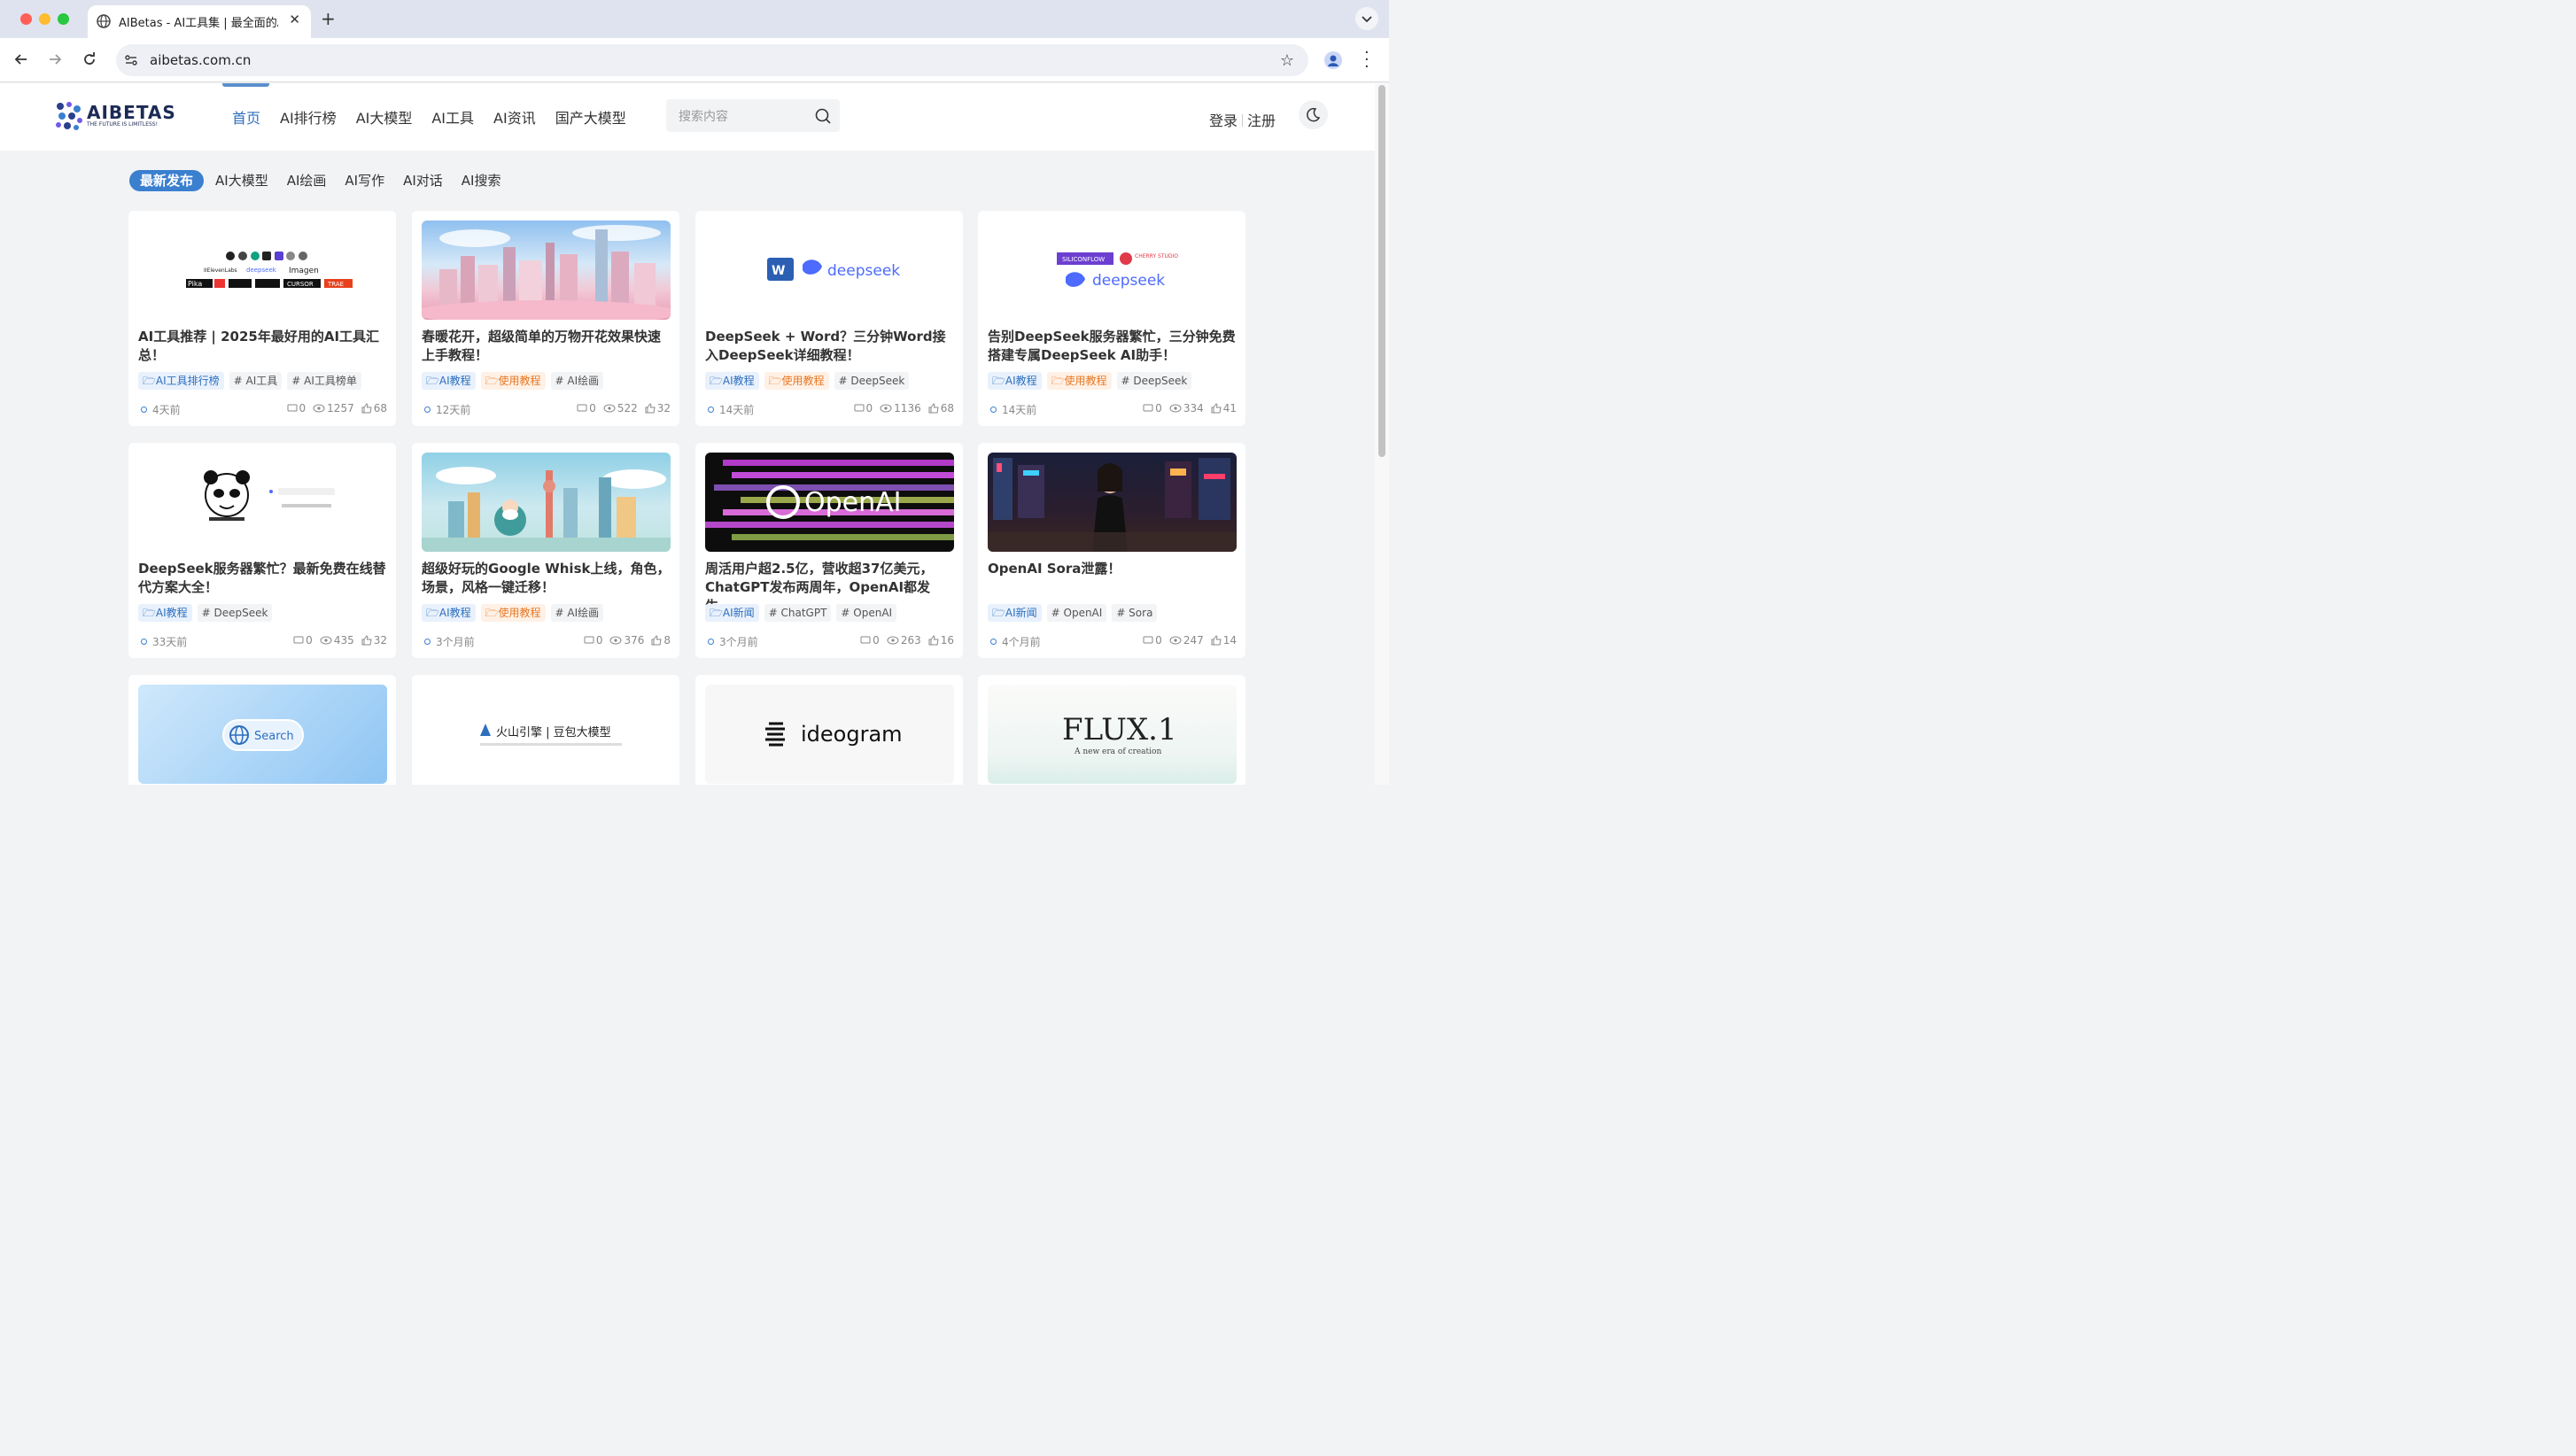 Image resolution: width=2576 pixels, height=1456 pixels. What do you see at coordinates (1112, 346) in the screenshot?
I see `card-title: 告别DeepSeek服务器繁忙，三分钟免费搭建专属DeepSeek AI助手！` at bounding box center [1112, 346].